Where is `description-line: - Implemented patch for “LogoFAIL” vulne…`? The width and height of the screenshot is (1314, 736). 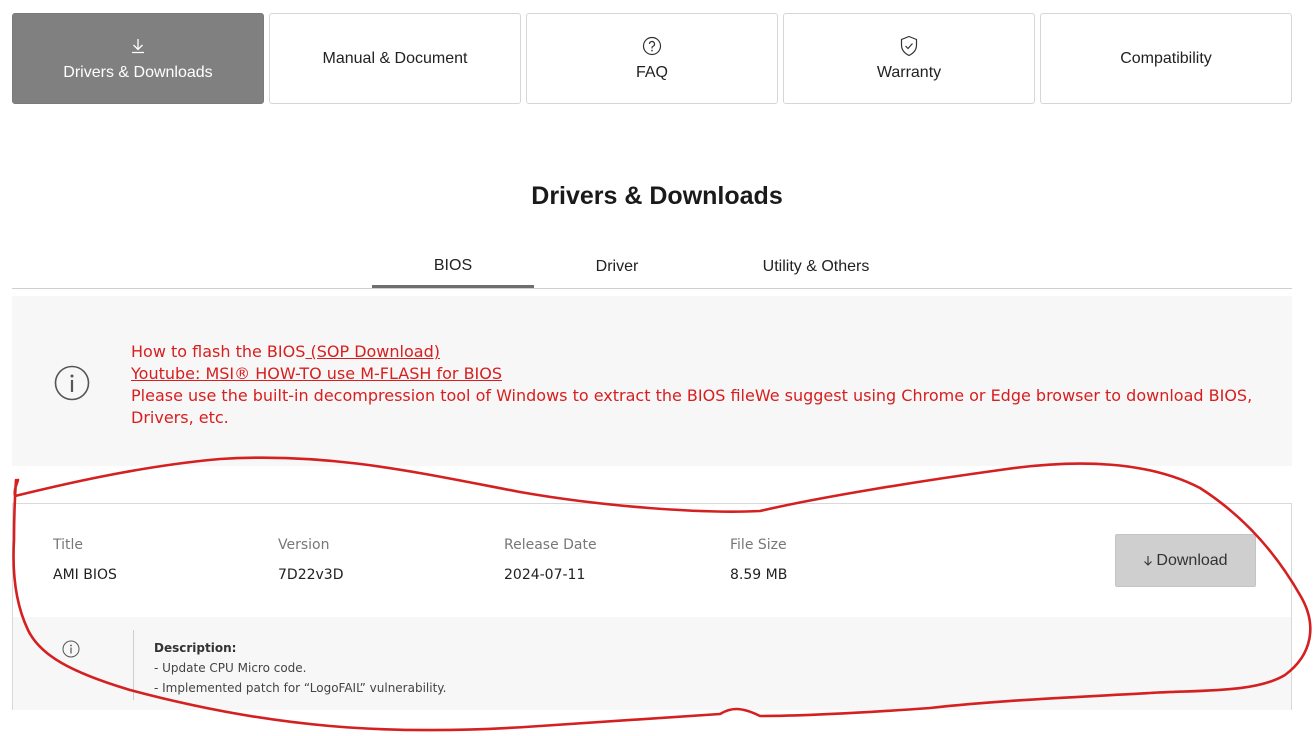 description-line: - Implemented patch for “LogoFAIL” vulne… is located at coordinates (300, 688).